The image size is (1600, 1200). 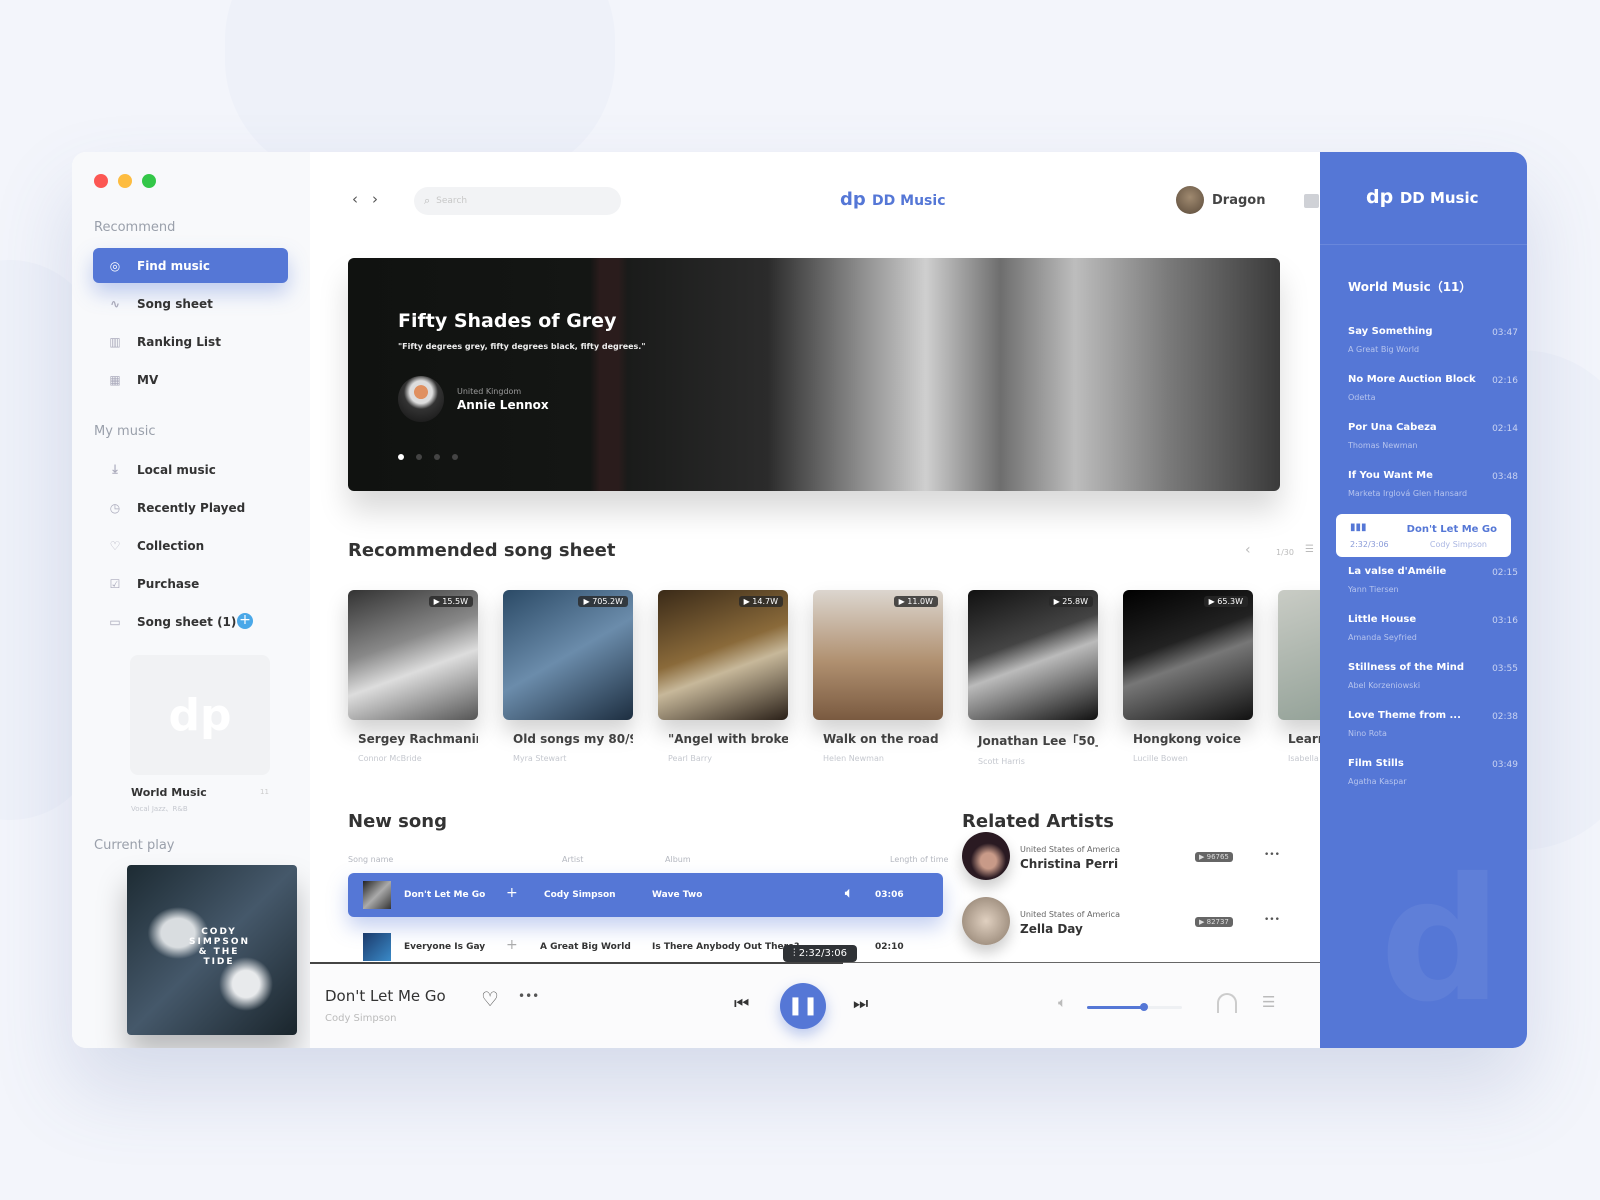 What do you see at coordinates (427, 200) in the screenshot?
I see `search-icon: ⌕` at bounding box center [427, 200].